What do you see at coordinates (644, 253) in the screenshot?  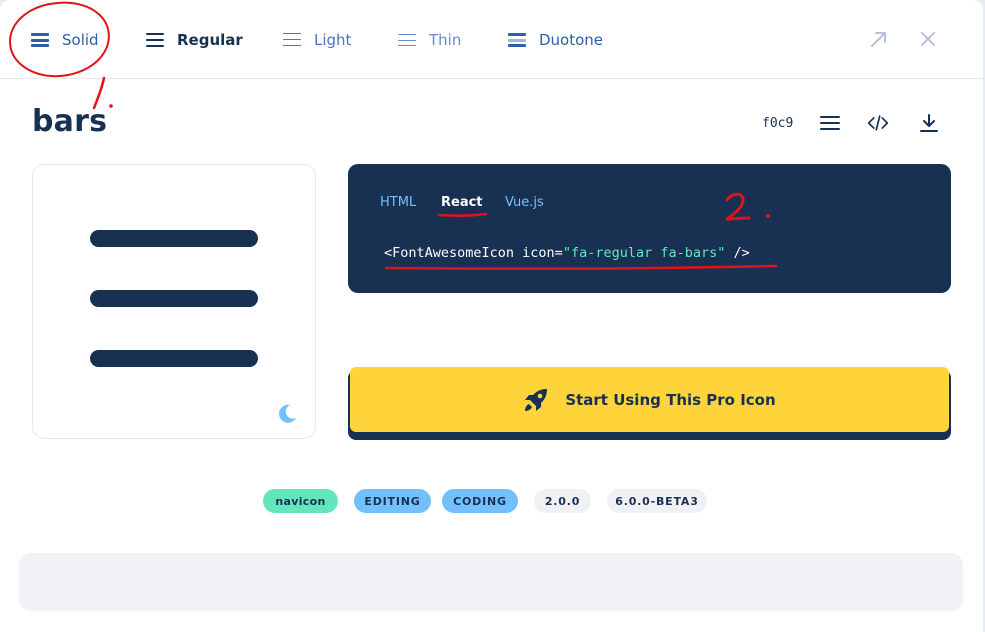 I see `code-value: "fa-regular fa-bars"` at bounding box center [644, 253].